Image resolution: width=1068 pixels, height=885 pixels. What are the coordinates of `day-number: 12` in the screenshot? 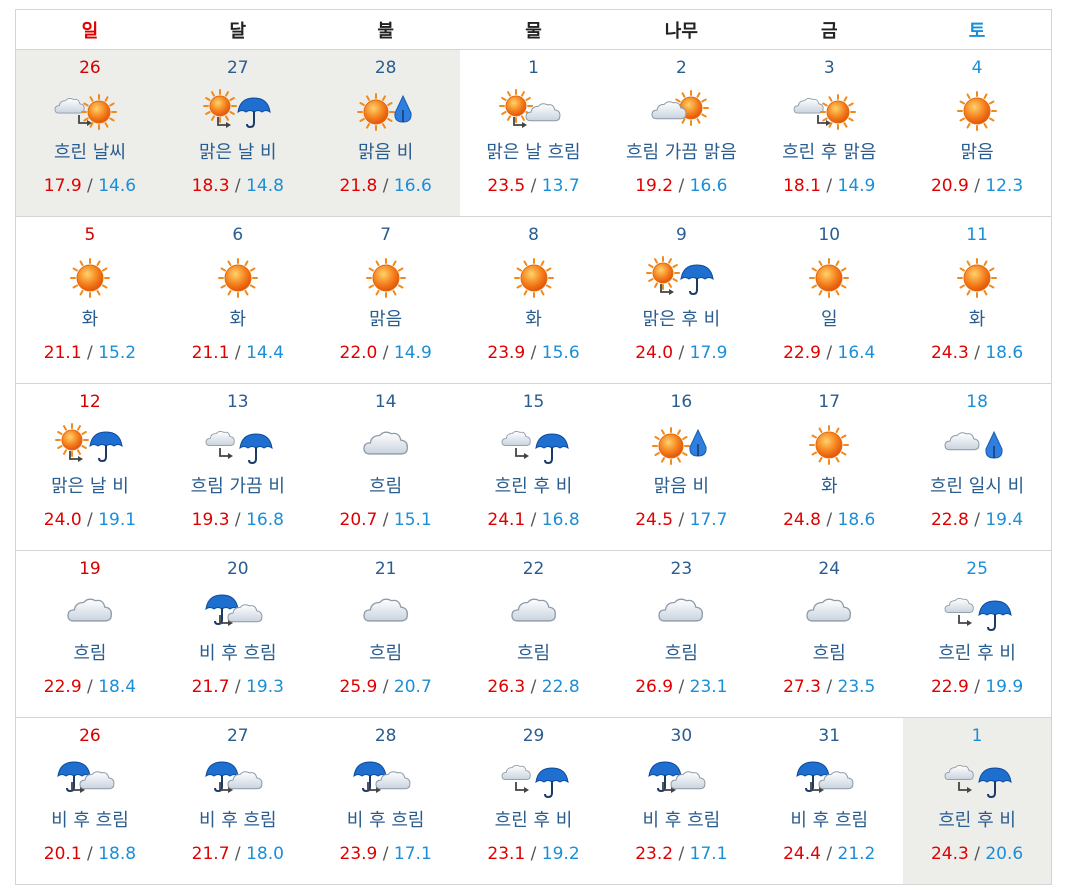 It's located at (90, 402).